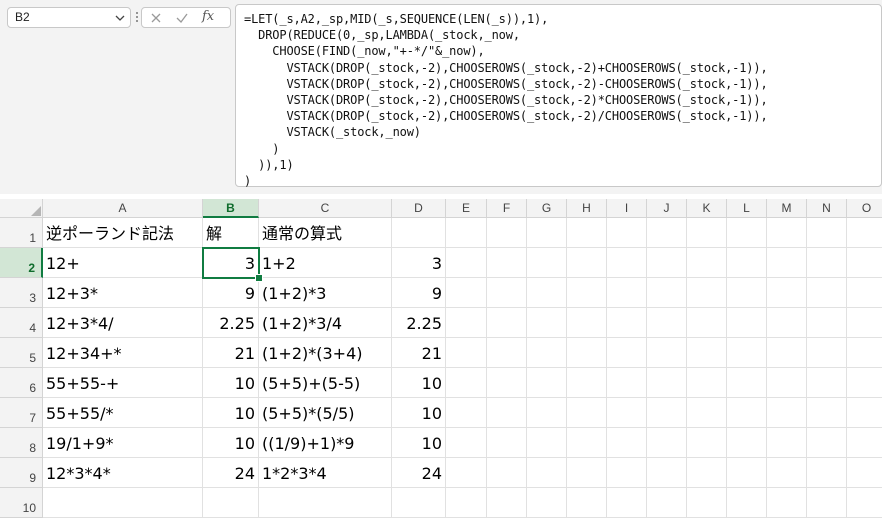  Describe the element at coordinates (827, 353) in the screenshot. I see `cell-n5` at that location.